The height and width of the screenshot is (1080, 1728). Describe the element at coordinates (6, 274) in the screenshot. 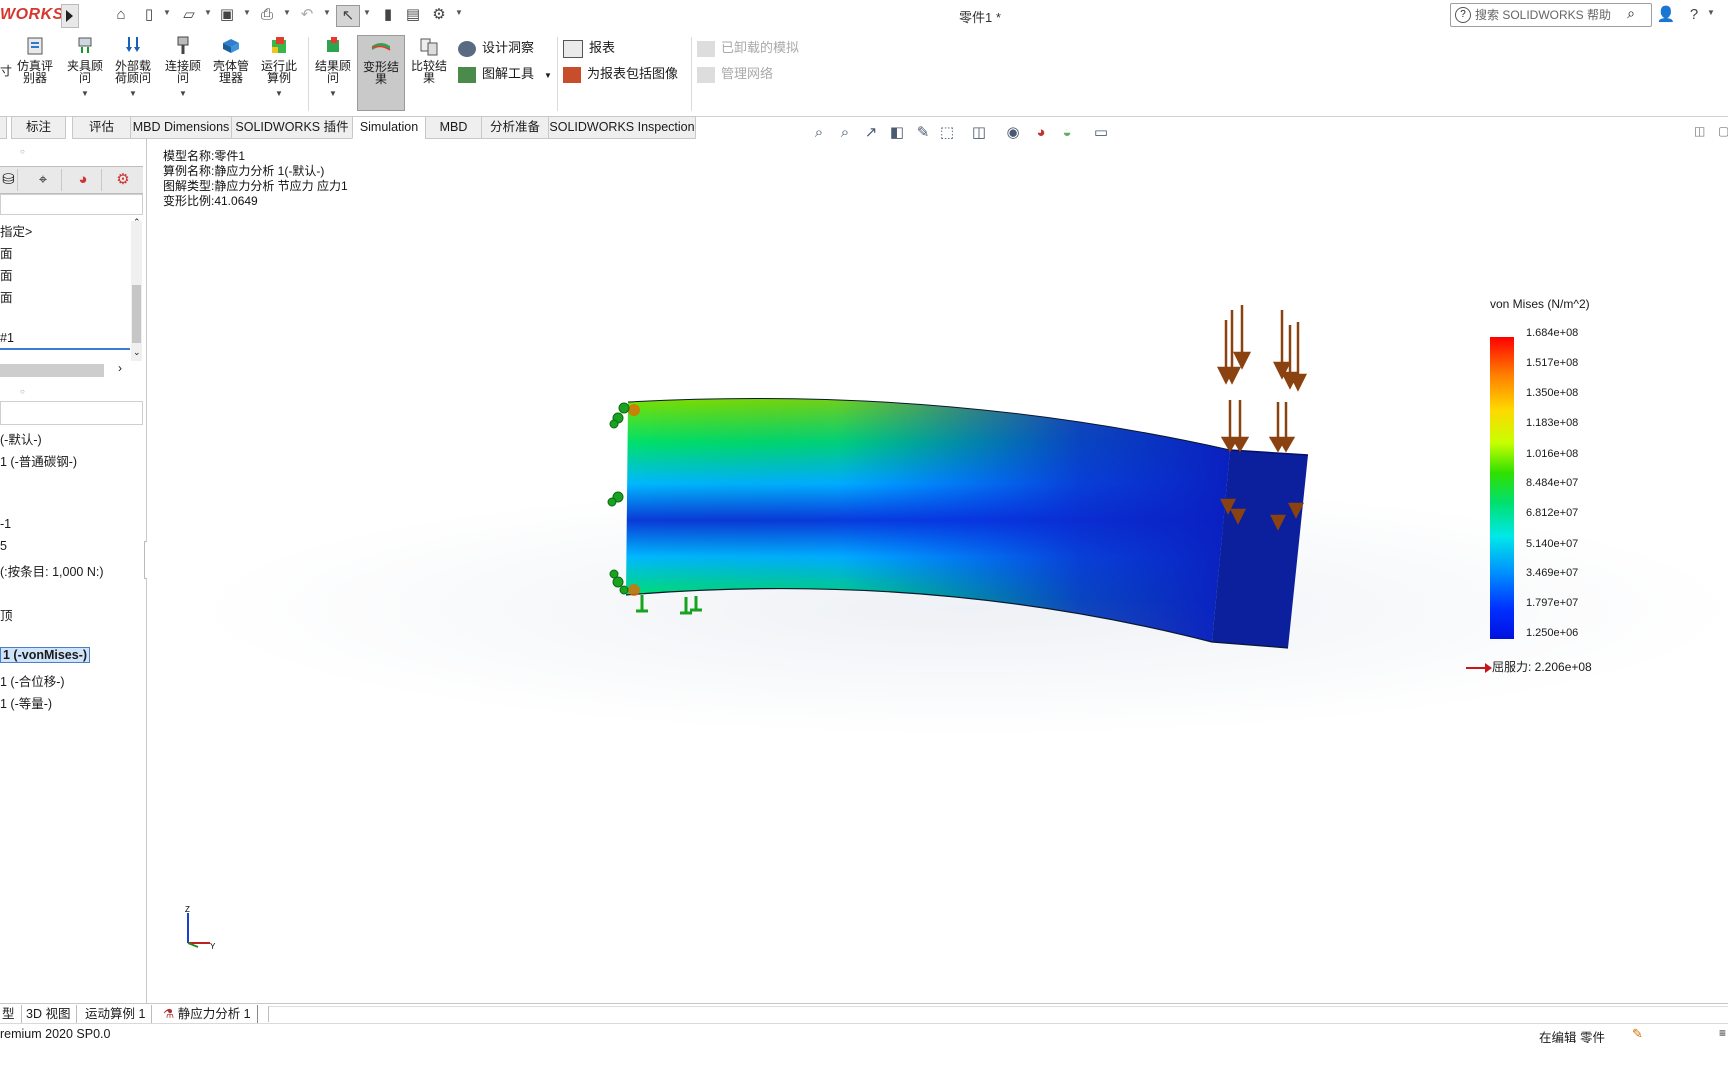

I see `tree-item-plane-2: 面` at that location.